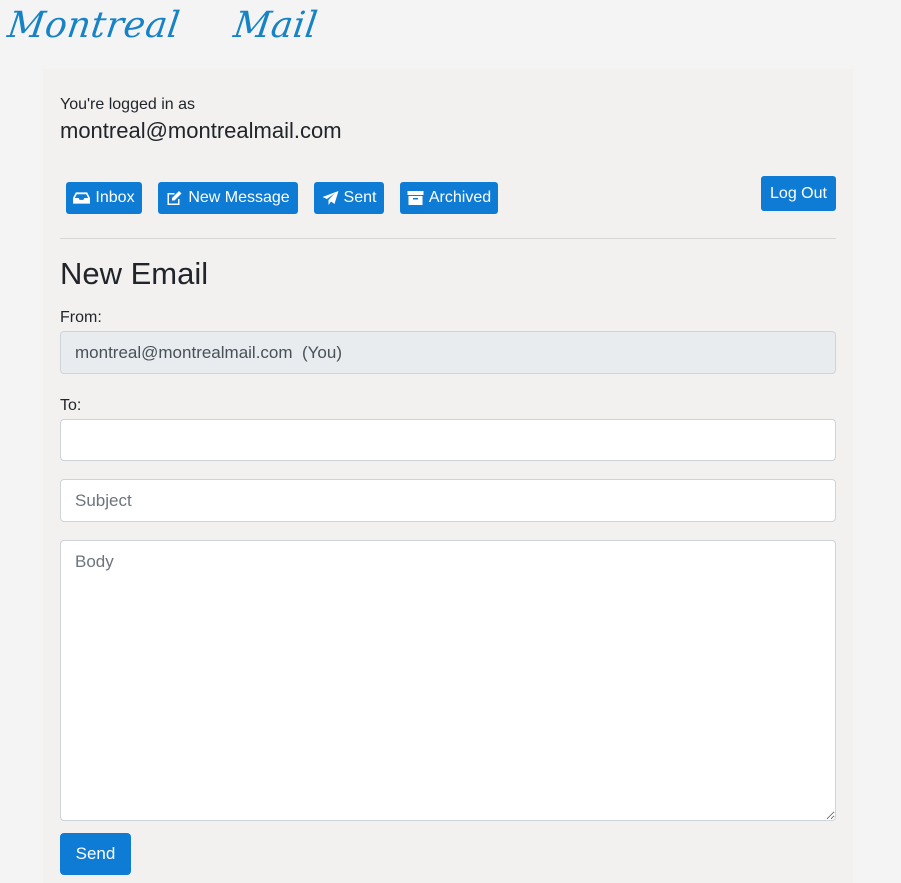  What do you see at coordinates (448, 500) in the screenshot?
I see `subject-input` at bounding box center [448, 500].